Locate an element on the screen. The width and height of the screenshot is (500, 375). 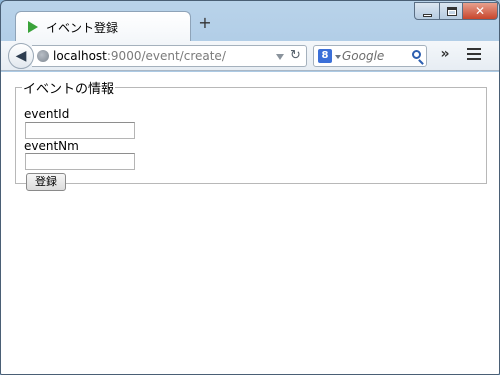
url-bar: localhost:9000/event/create/ ↻ is located at coordinates (169, 56).